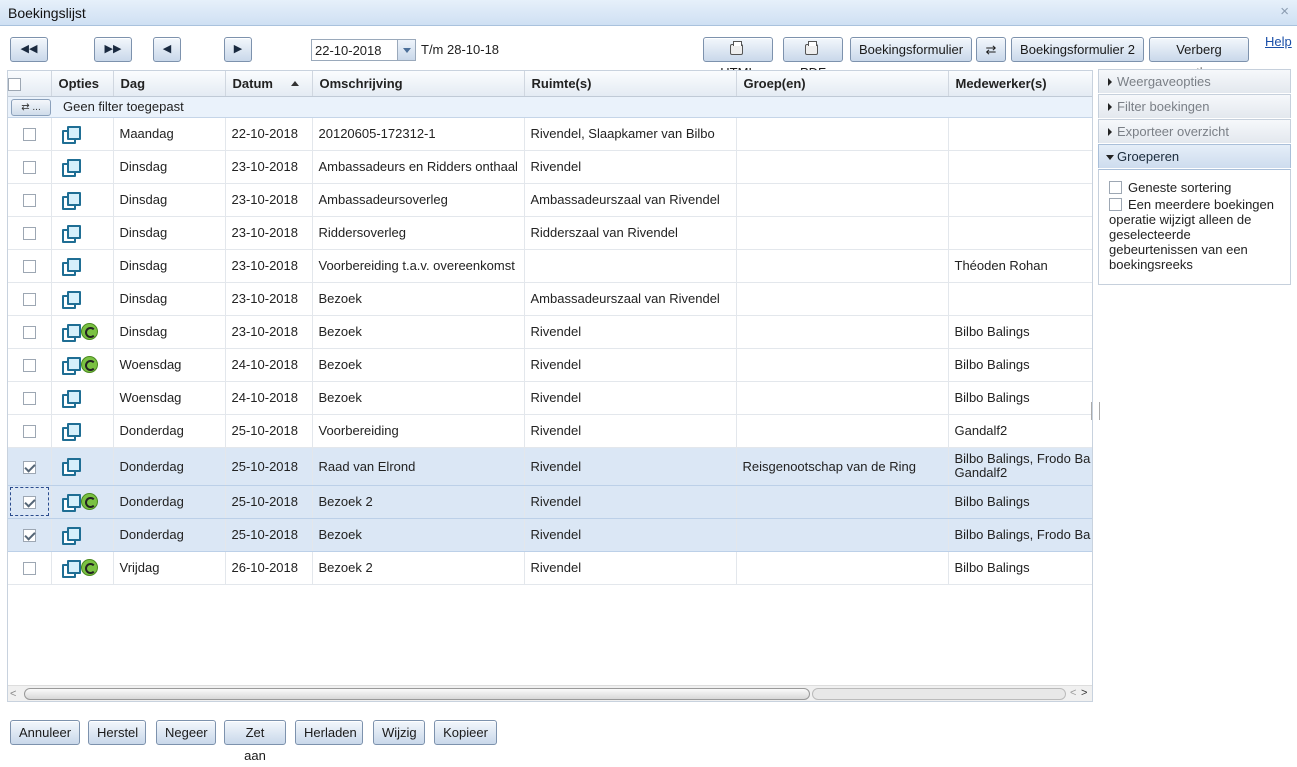 This screenshot has width=1297, height=767. What do you see at coordinates (418, 84) in the screenshot?
I see `col-header-omschrijving: Omschrijving` at bounding box center [418, 84].